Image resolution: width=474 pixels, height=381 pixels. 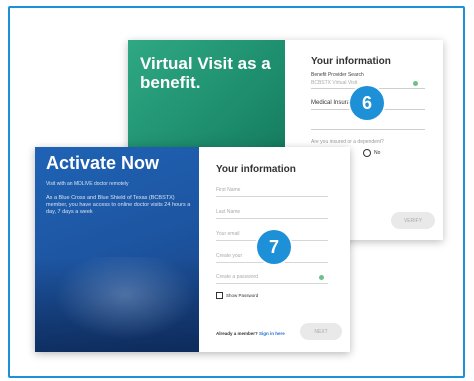 What do you see at coordinates (272, 333) in the screenshot?
I see `sign-in-link: Sign in here` at bounding box center [272, 333].